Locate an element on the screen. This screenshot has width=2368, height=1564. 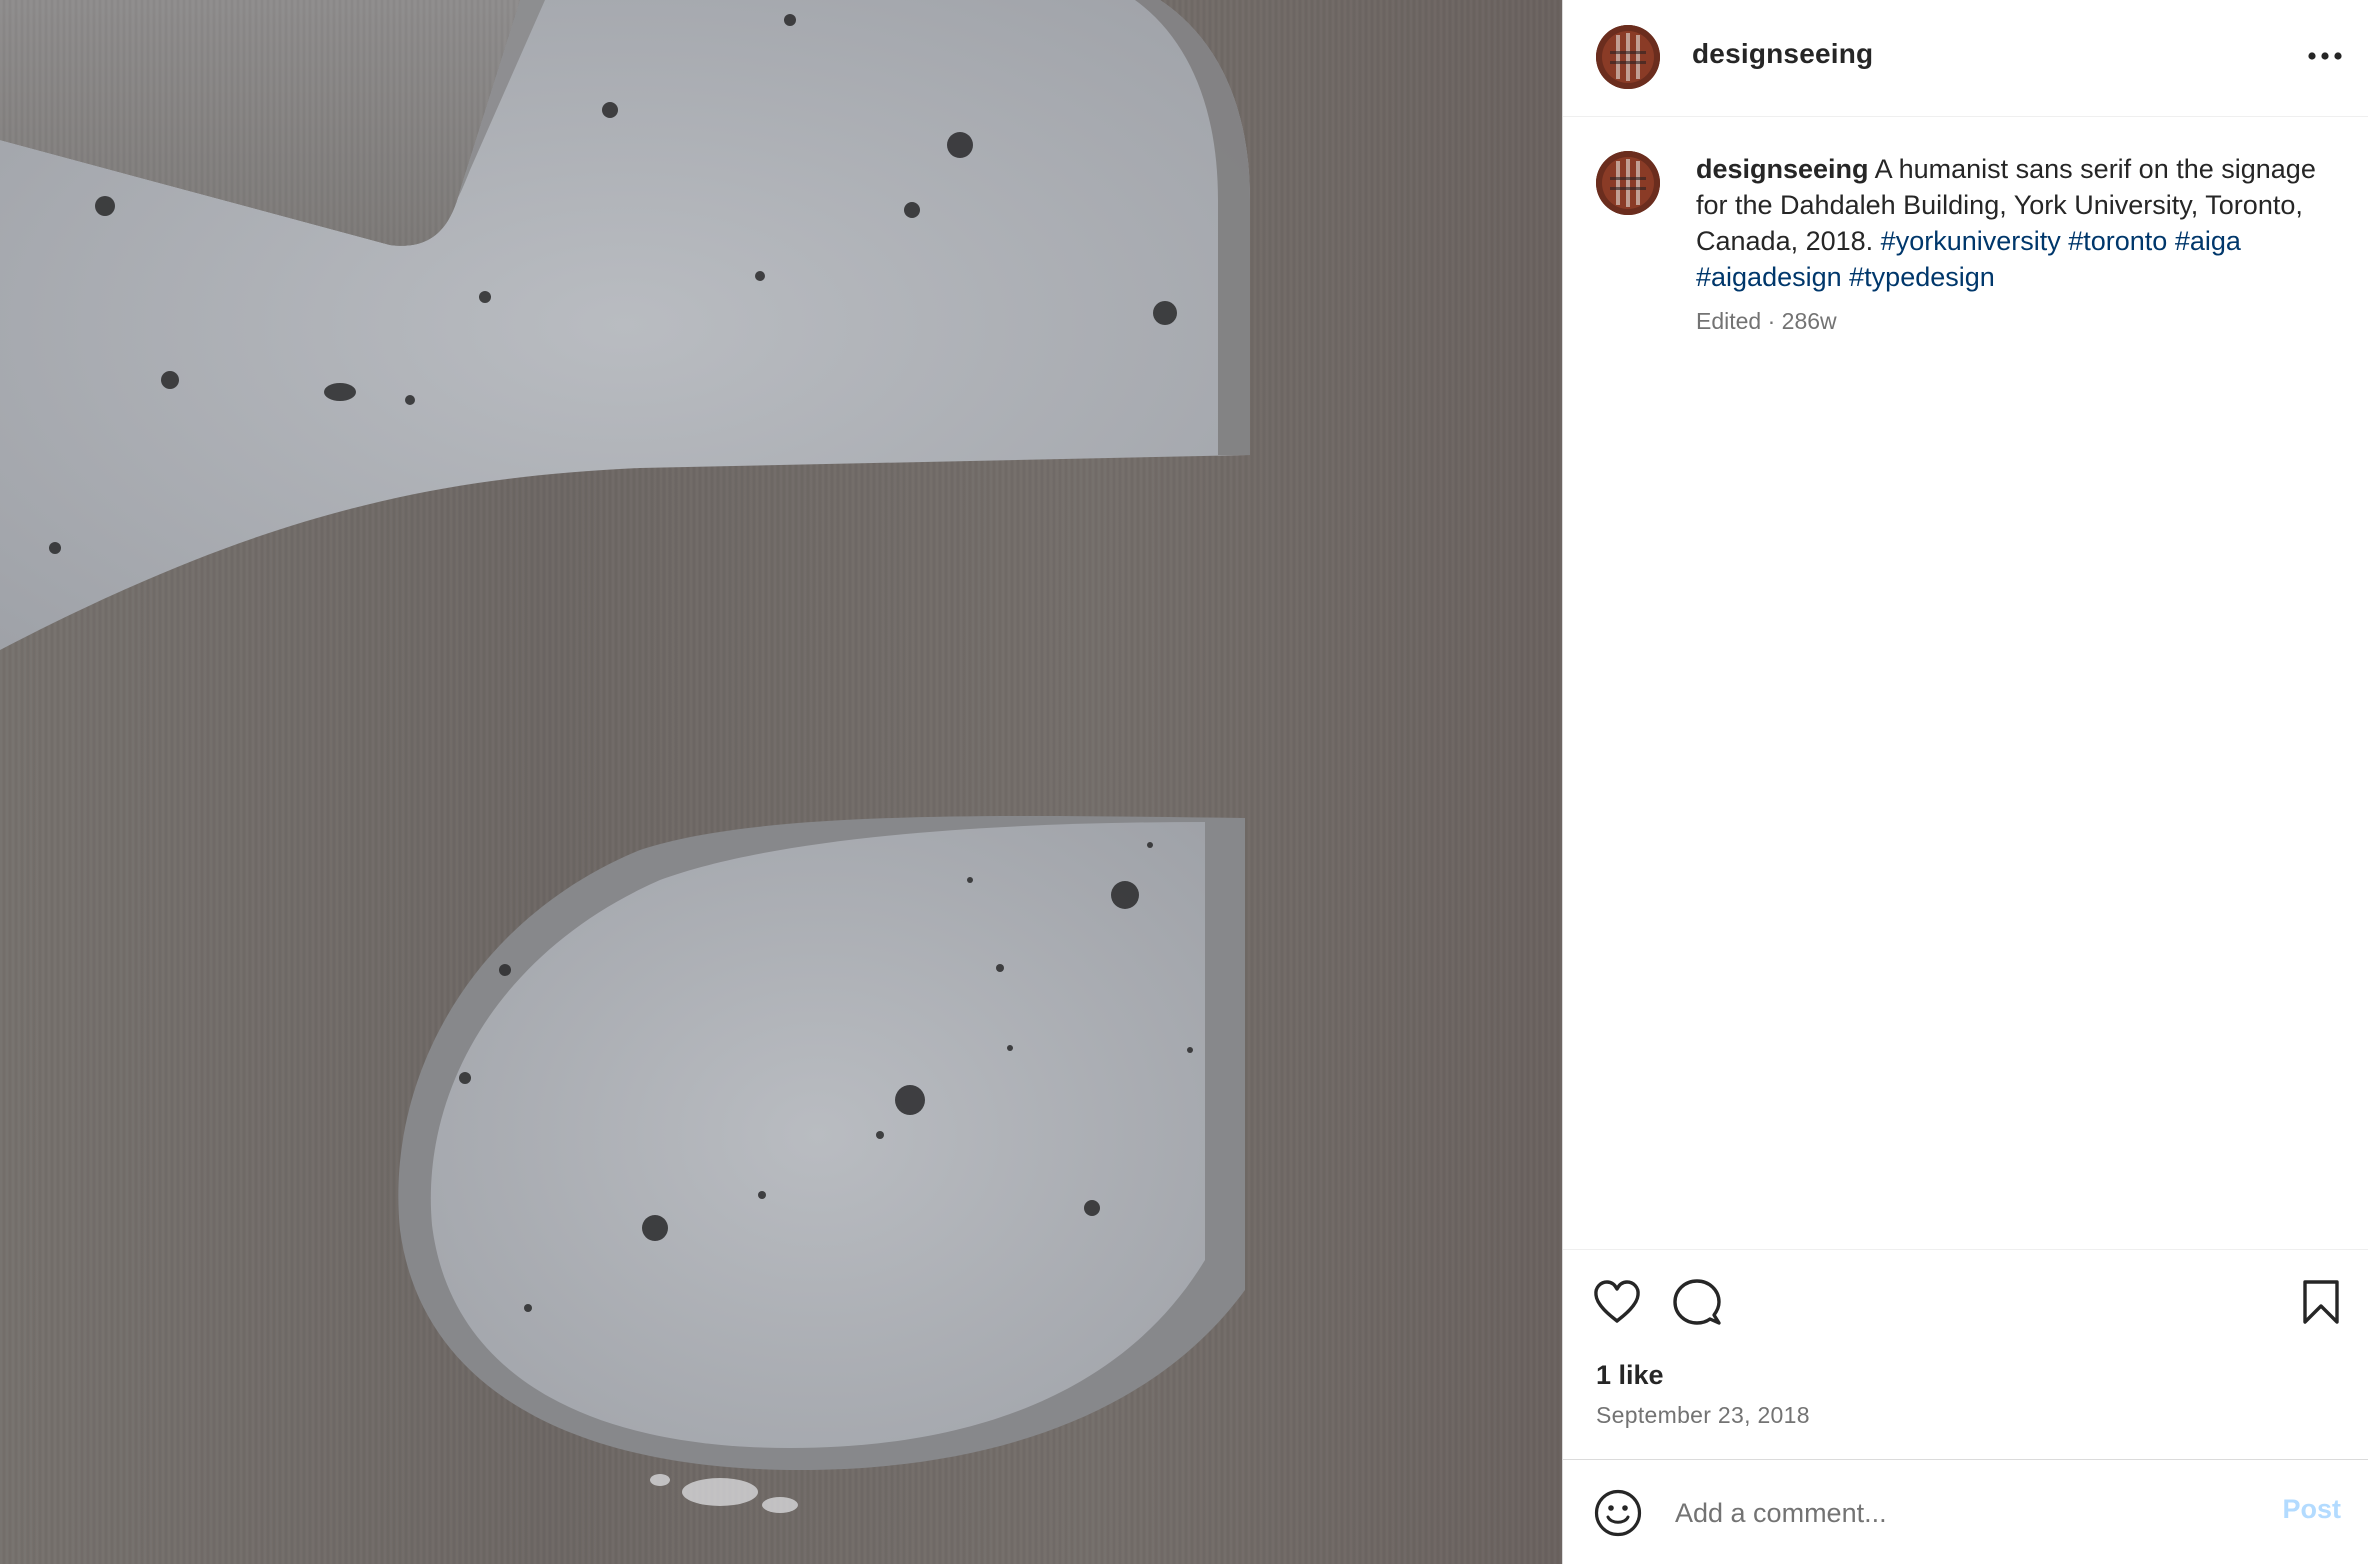
emoji-icon is located at coordinates (1618, 1513).